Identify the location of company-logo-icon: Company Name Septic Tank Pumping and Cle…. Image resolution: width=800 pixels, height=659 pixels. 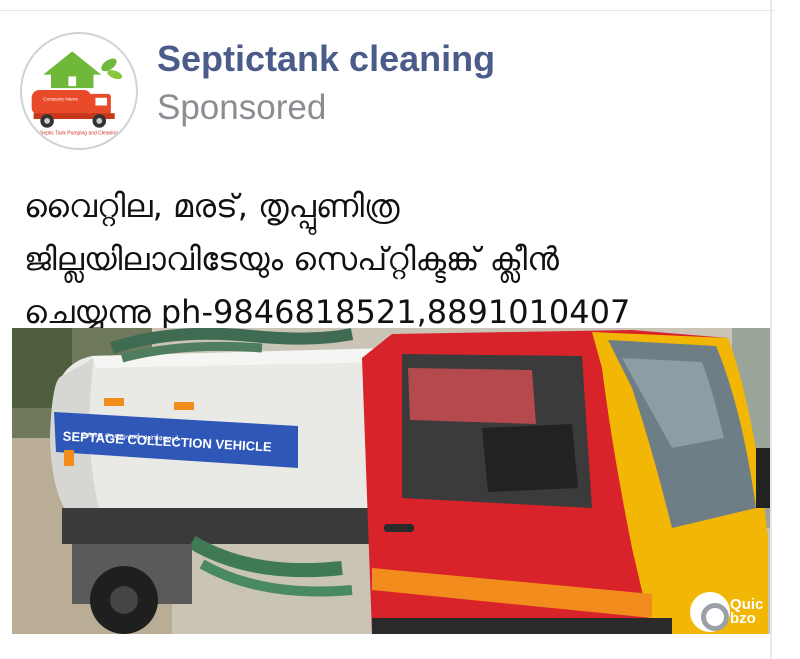
(79, 91).